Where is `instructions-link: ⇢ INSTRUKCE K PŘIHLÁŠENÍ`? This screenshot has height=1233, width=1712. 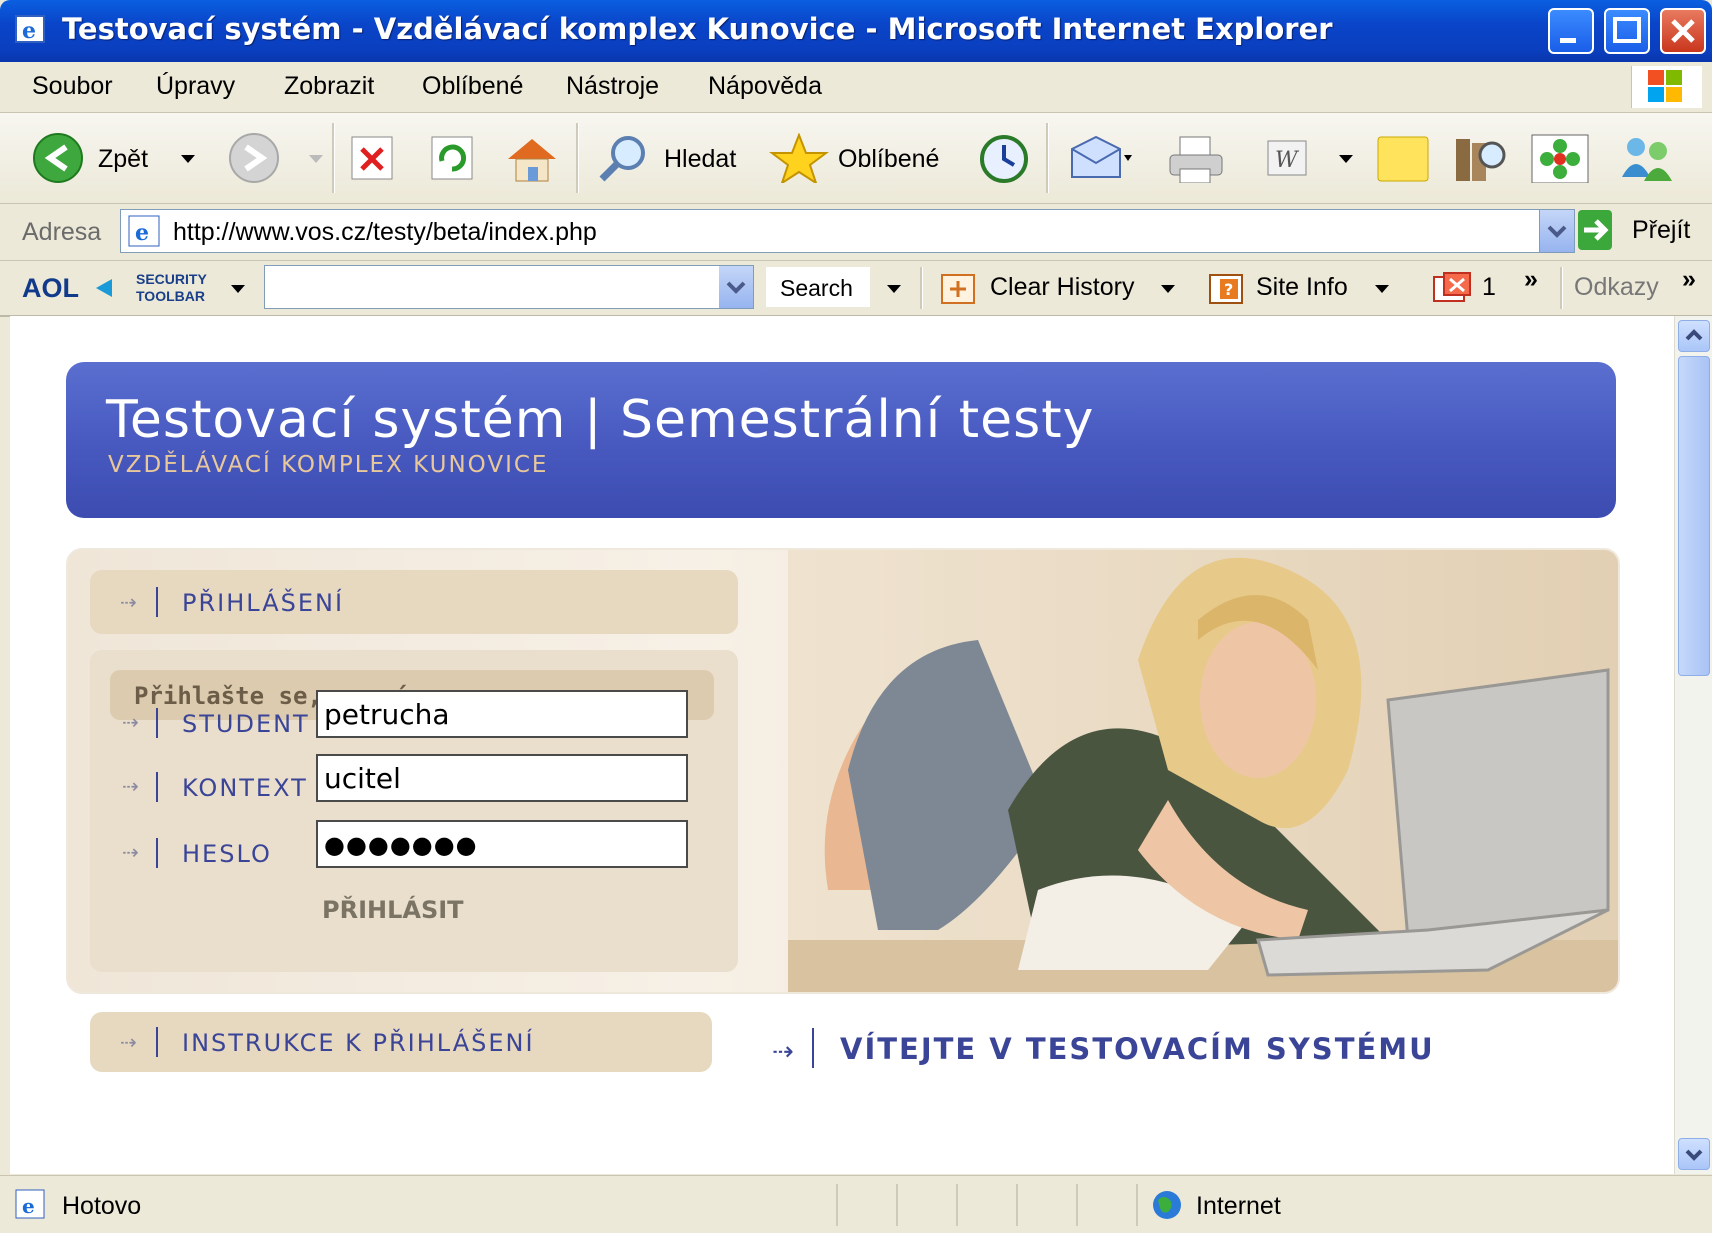
instructions-link: ⇢ INSTRUKCE K PŘIHLÁŠENÍ is located at coordinates (401, 1042).